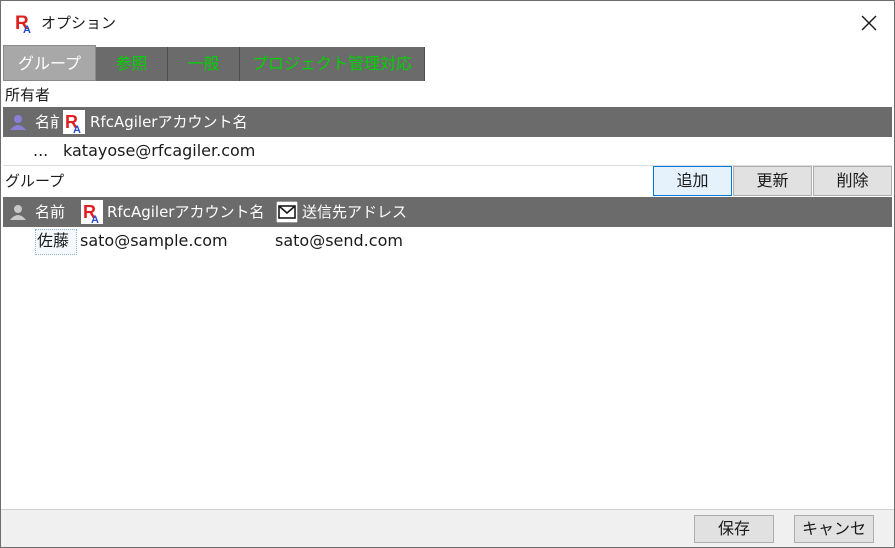 The width and height of the screenshot is (895, 548). Describe the element at coordinates (287, 212) in the screenshot. I see `mail-icon` at that location.